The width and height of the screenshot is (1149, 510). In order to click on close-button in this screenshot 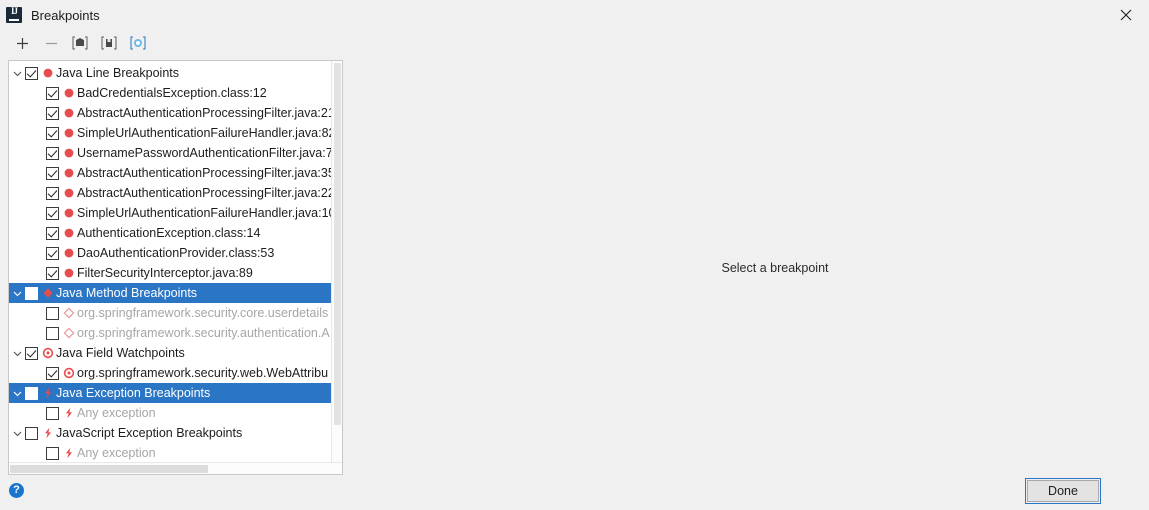, I will do `click(1126, 15)`.